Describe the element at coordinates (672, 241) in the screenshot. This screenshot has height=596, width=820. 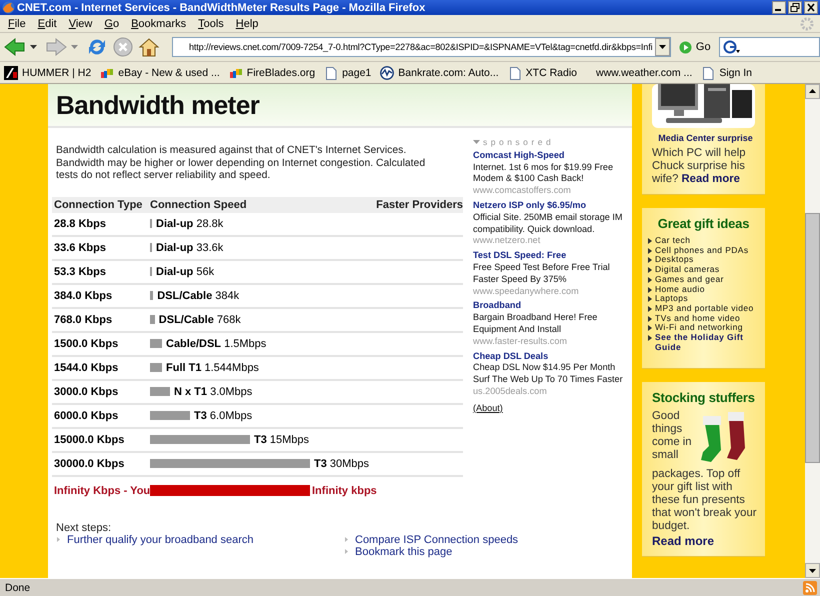
I see `gift-link: Car tech` at that location.